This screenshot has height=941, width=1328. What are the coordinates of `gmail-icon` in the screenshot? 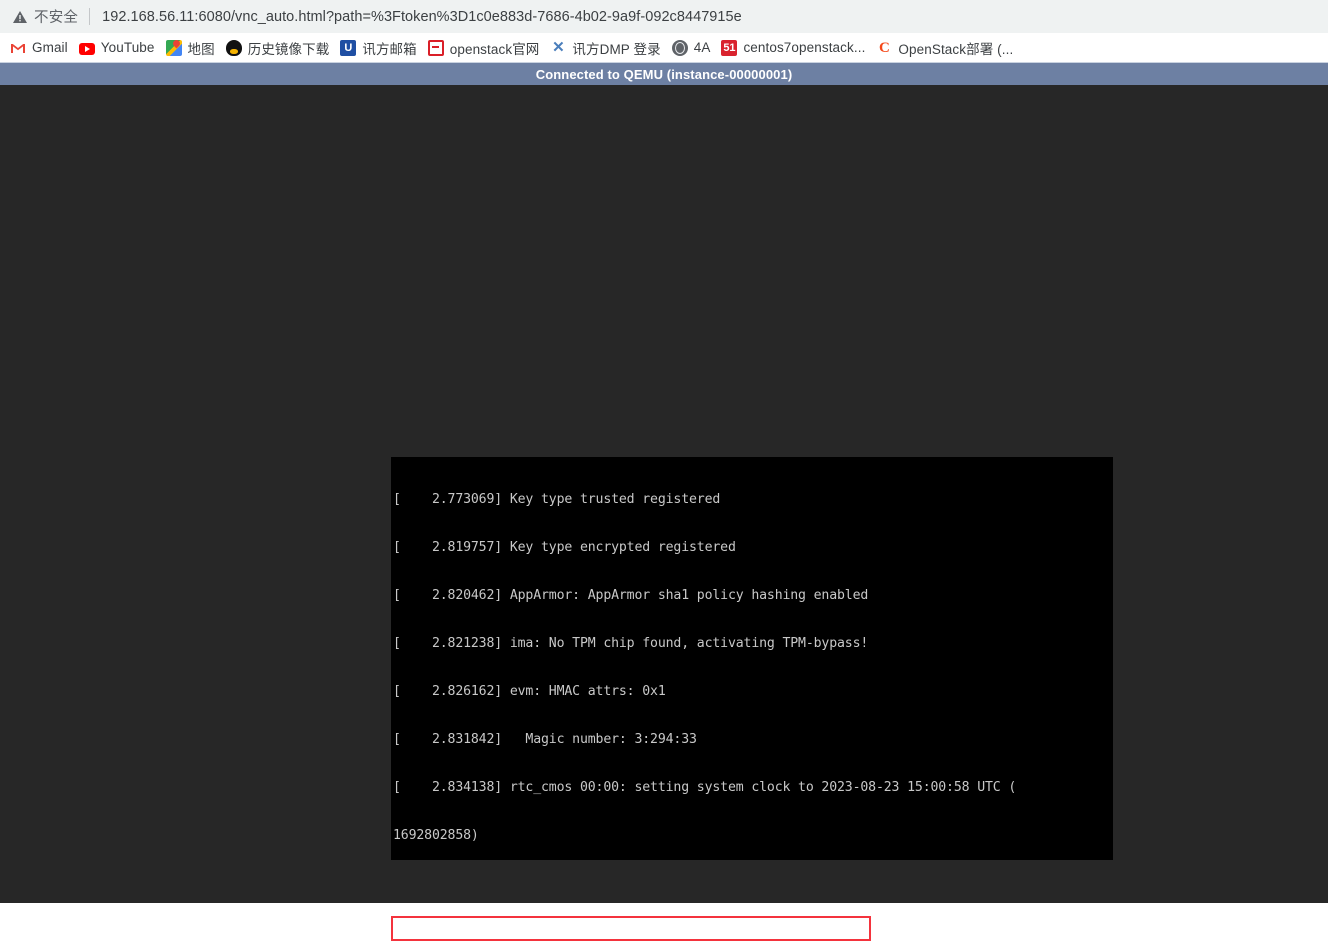 It's located at (18, 48).